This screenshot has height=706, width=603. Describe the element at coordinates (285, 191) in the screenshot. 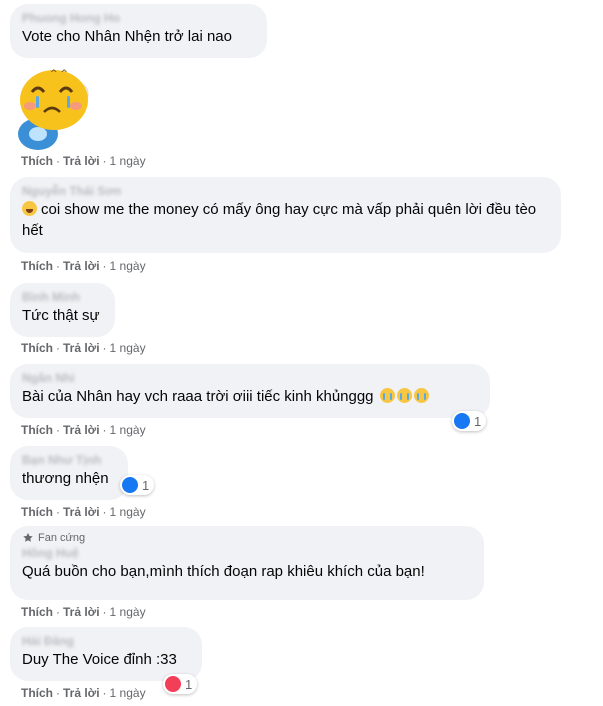

I see `comment-author: Nguyễn Thái Sơn` at that location.